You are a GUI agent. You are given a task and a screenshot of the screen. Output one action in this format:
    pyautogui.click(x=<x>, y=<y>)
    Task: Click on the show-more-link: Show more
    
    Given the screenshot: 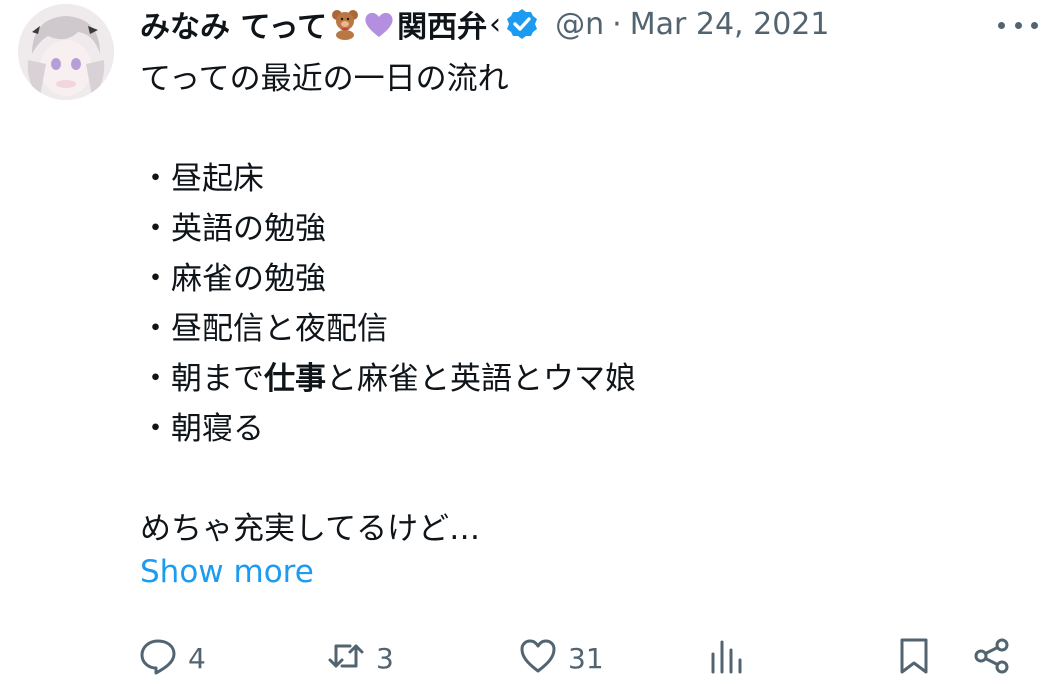 What is the action you would take?
    pyautogui.click(x=227, y=572)
    